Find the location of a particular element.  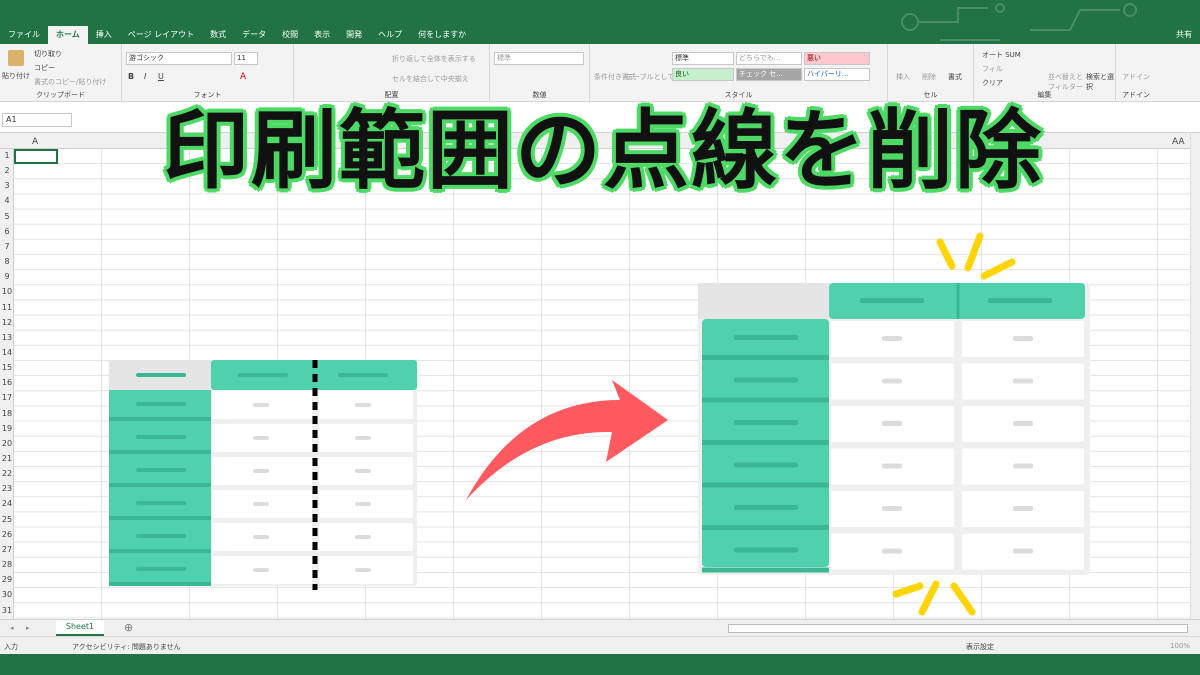

large-table is located at coordinates (894, 429).